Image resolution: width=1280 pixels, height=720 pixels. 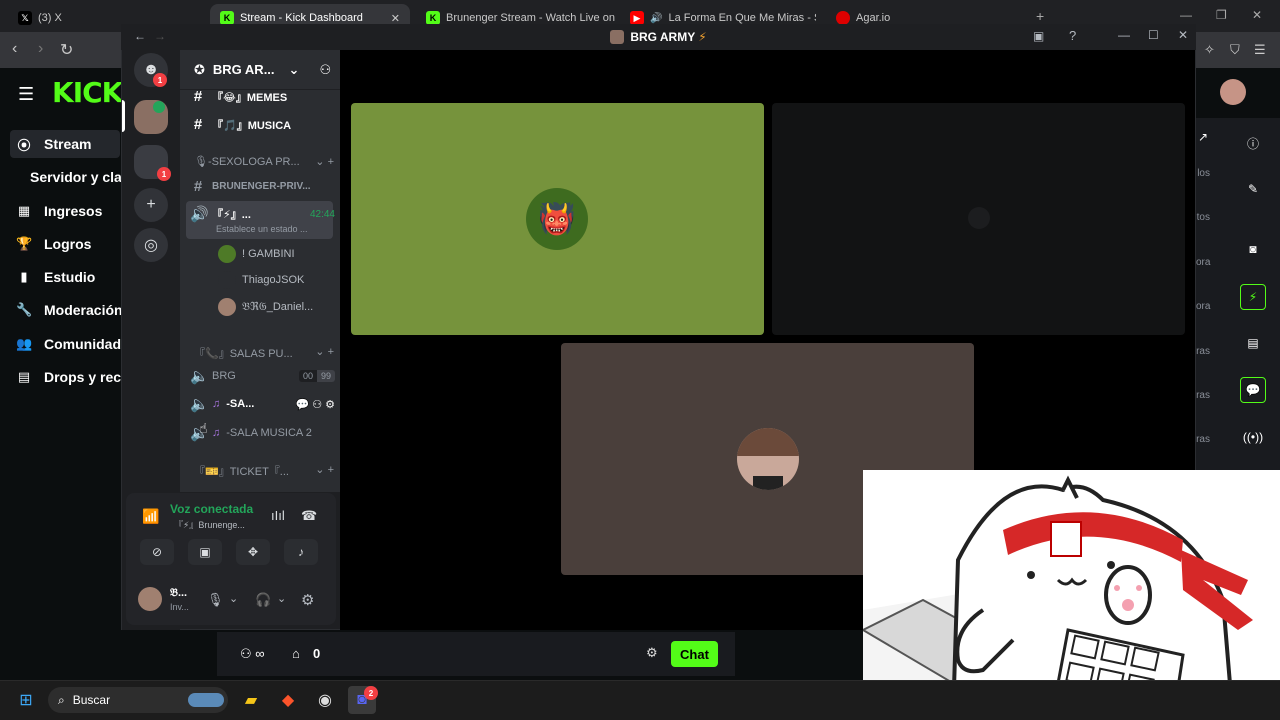 What do you see at coordinates (325, 700) in the screenshot?
I see `obs-icon: ◉` at bounding box center [325, 700].